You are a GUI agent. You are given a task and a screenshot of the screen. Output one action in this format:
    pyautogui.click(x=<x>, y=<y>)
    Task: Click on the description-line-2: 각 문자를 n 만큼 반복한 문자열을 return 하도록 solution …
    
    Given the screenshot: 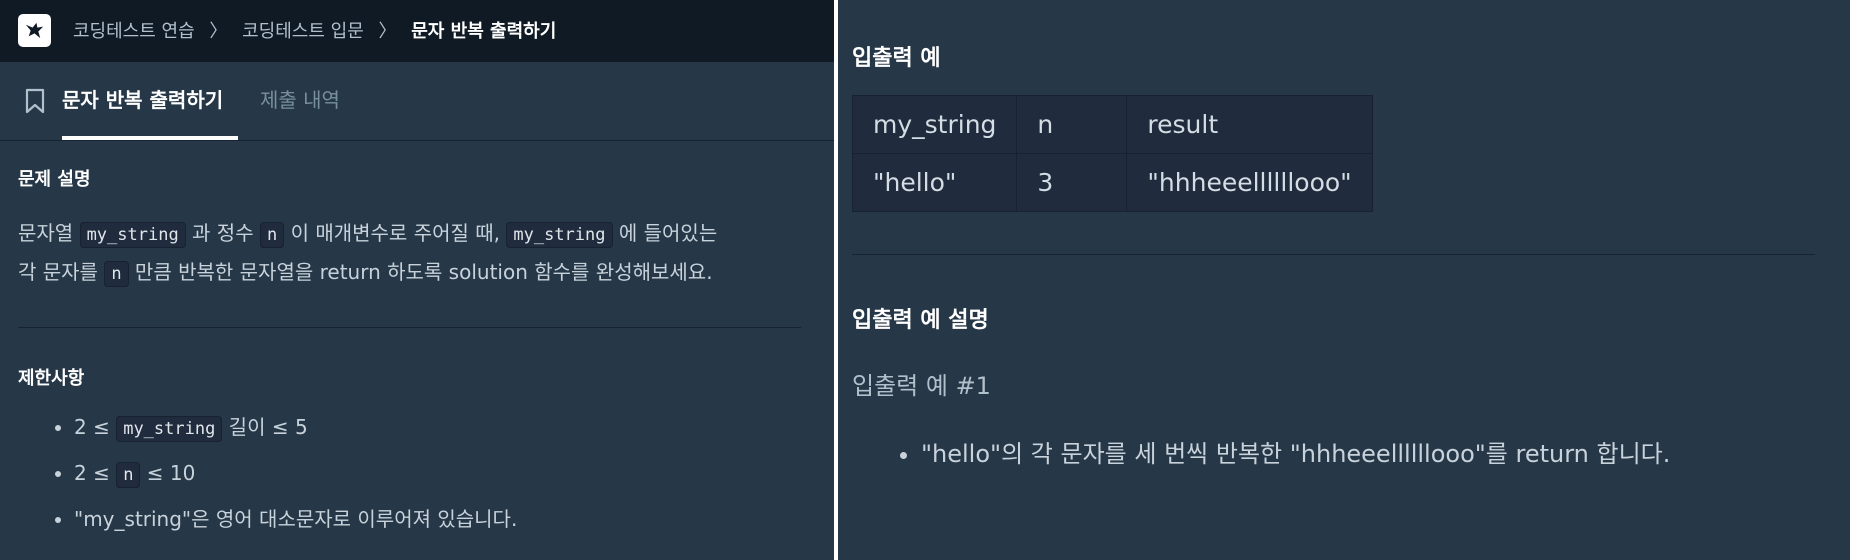 What is the action you would take?
    pyautogui.click(x=365, y=273)
    